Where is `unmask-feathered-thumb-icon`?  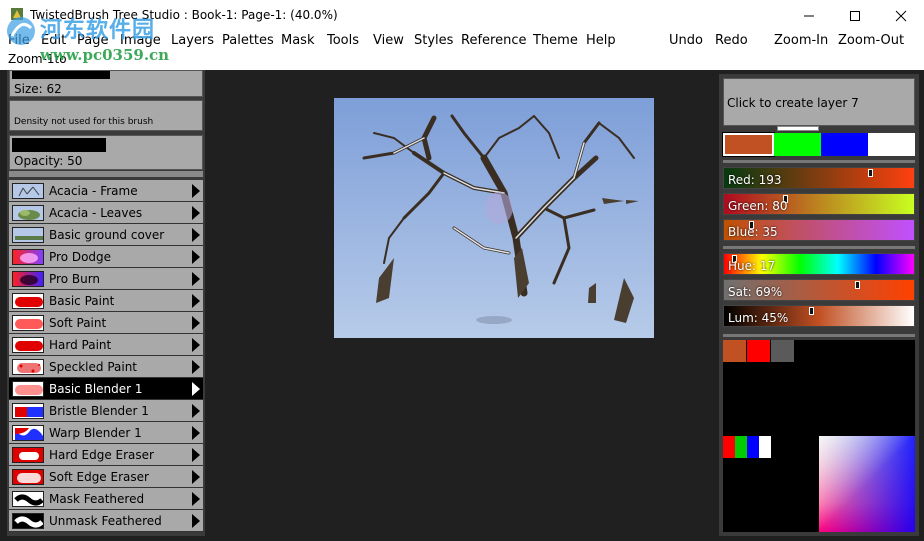 unmask-feathered-thumb-icon is located at coordinates (28, 520).